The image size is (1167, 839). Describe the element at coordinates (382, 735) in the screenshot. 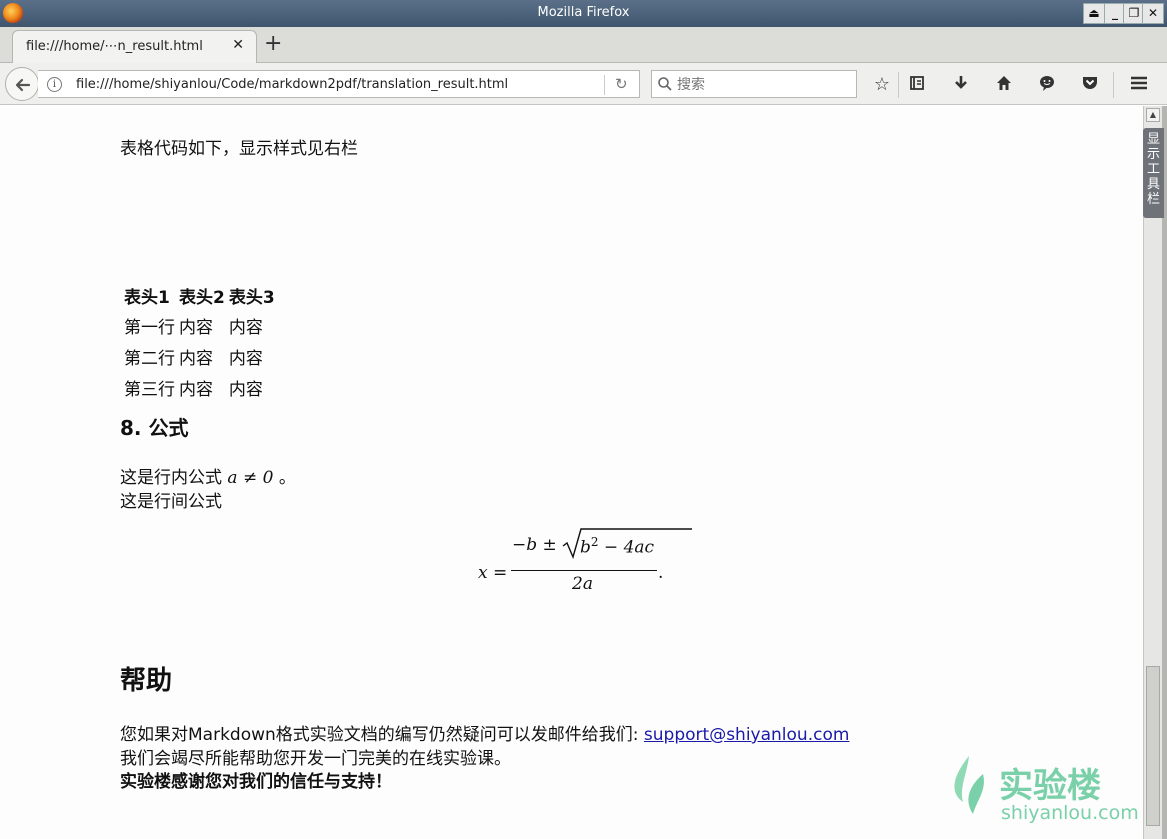

I see `help-contact-text: 您如果对Markdown格式实验文档的编写仍然疑问可以发邮件给我们:` at that location.